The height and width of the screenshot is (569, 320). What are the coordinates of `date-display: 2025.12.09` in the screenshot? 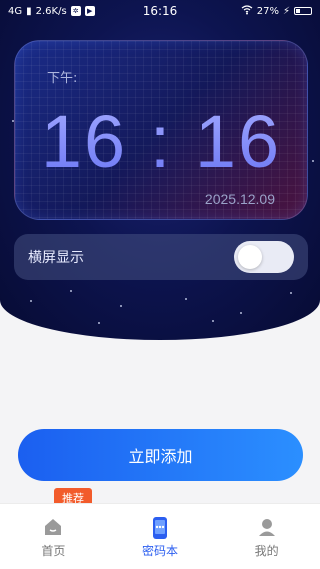 It's located at (239, 199).